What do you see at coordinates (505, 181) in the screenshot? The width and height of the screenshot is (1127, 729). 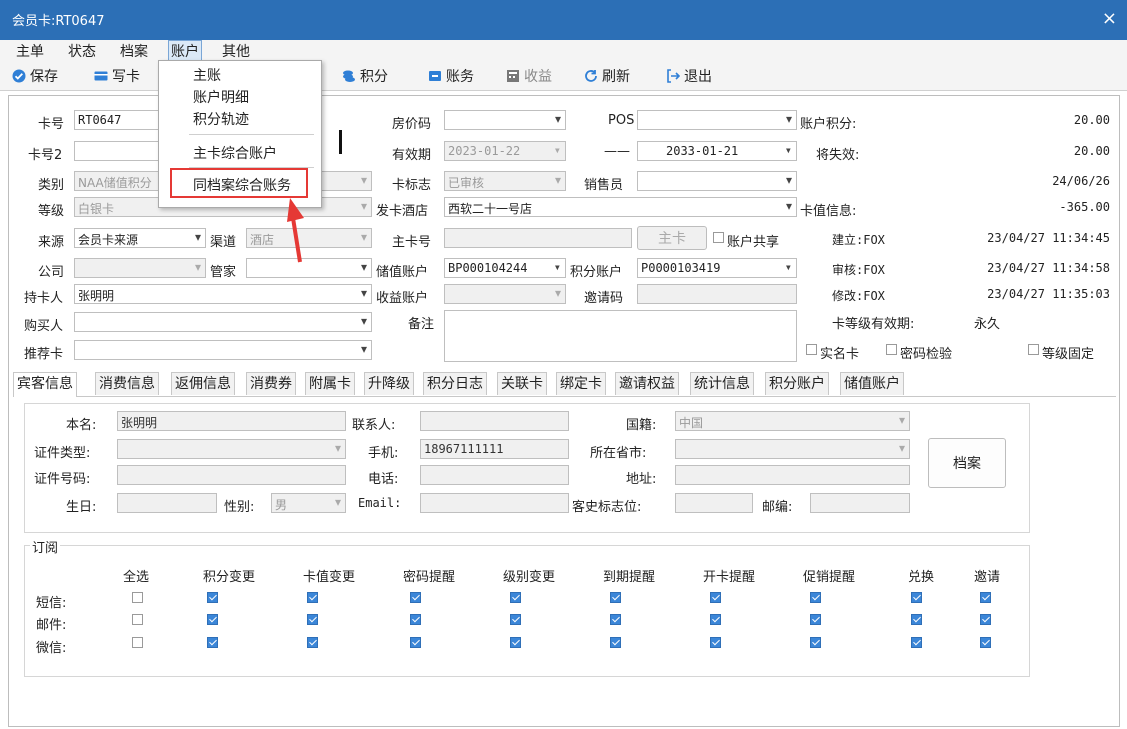 I see `card-flag-select: 已审核` at bounding box center [505, 181].